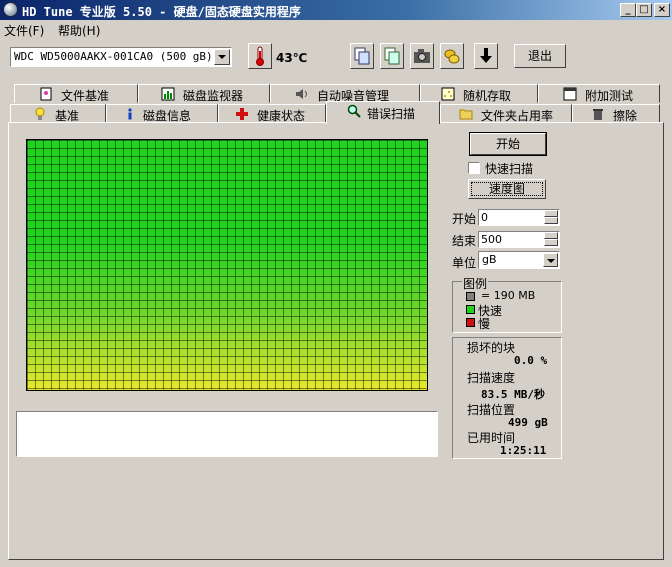 This screenshot has width=672, height=567. I want to click on drive-select: WDC WD5000AAKX-001CA0 (500 gB), so click(121, 57).